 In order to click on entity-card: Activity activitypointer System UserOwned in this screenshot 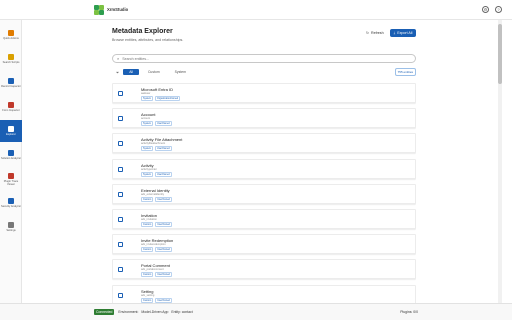, I will do `click(264, 168)`.